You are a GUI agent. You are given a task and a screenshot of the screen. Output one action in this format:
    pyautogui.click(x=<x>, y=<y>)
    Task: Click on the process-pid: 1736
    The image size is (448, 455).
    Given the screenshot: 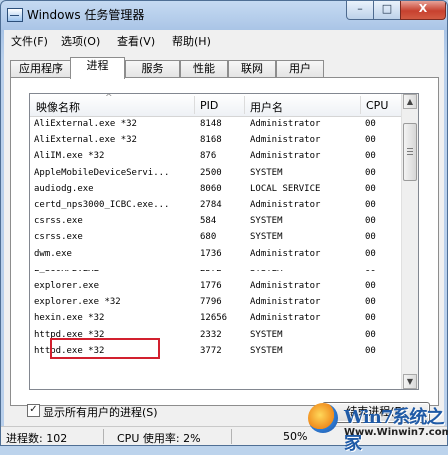 What is the action you would take?
    pyautogui.click(x=211, y=253)
    